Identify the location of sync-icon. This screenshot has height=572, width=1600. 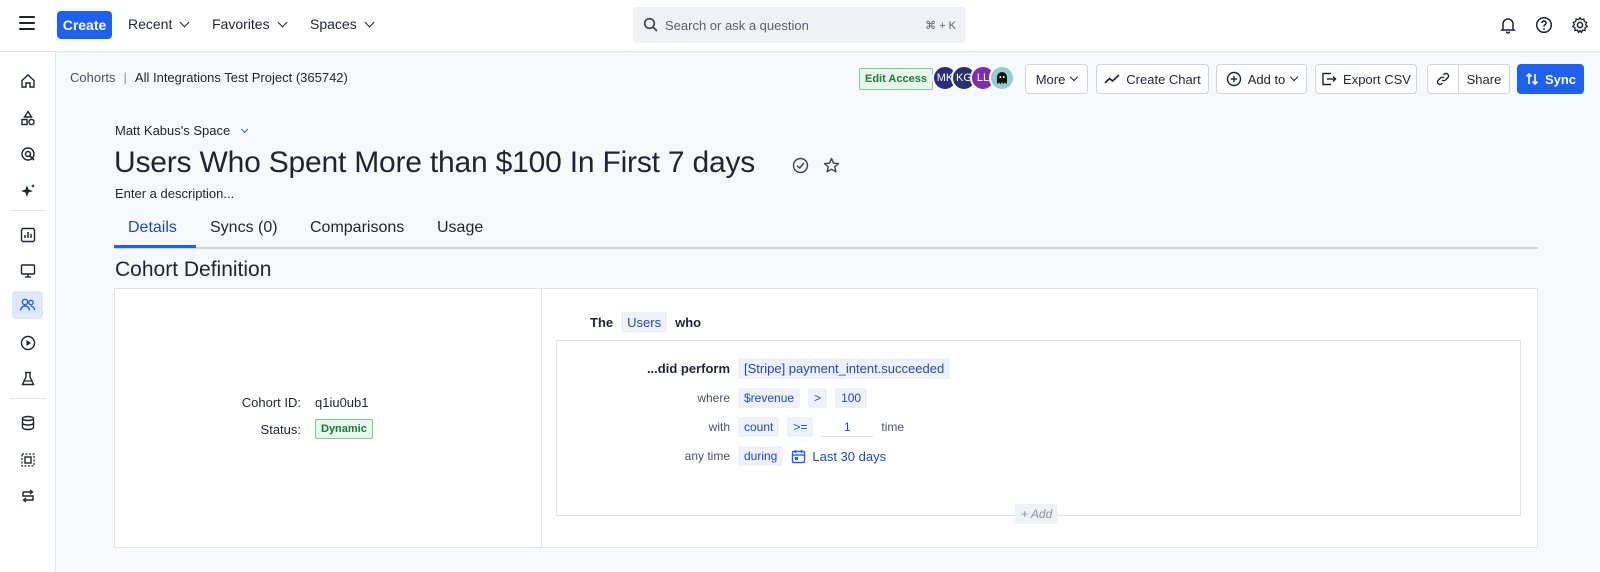
(1532, 79).